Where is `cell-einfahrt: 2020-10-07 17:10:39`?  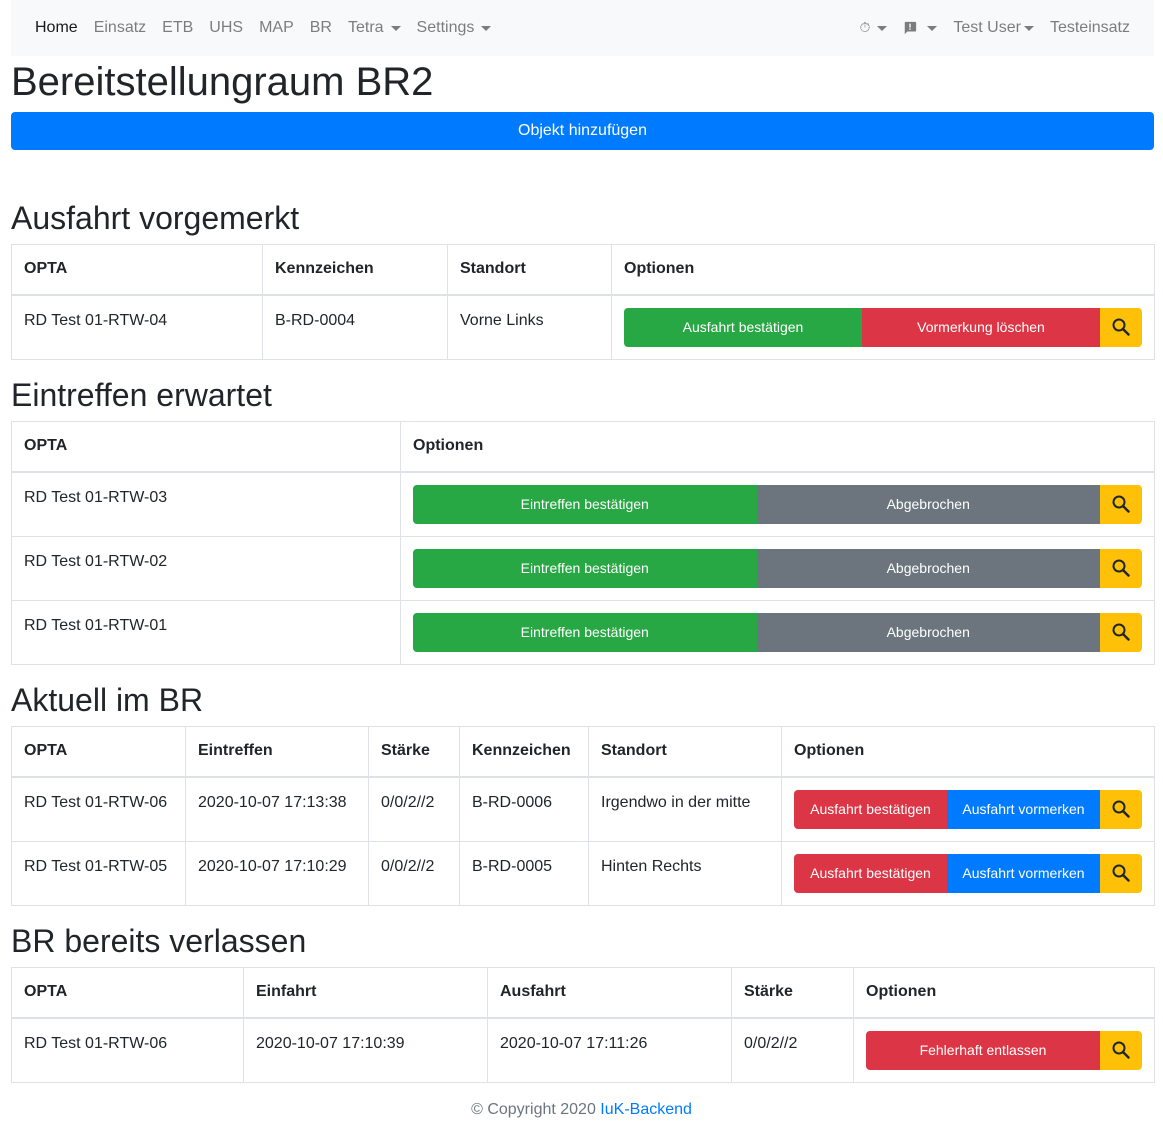
cell-einfahrt: 2020-10-07 17:10:39 is located at coordinates (365, 1050).